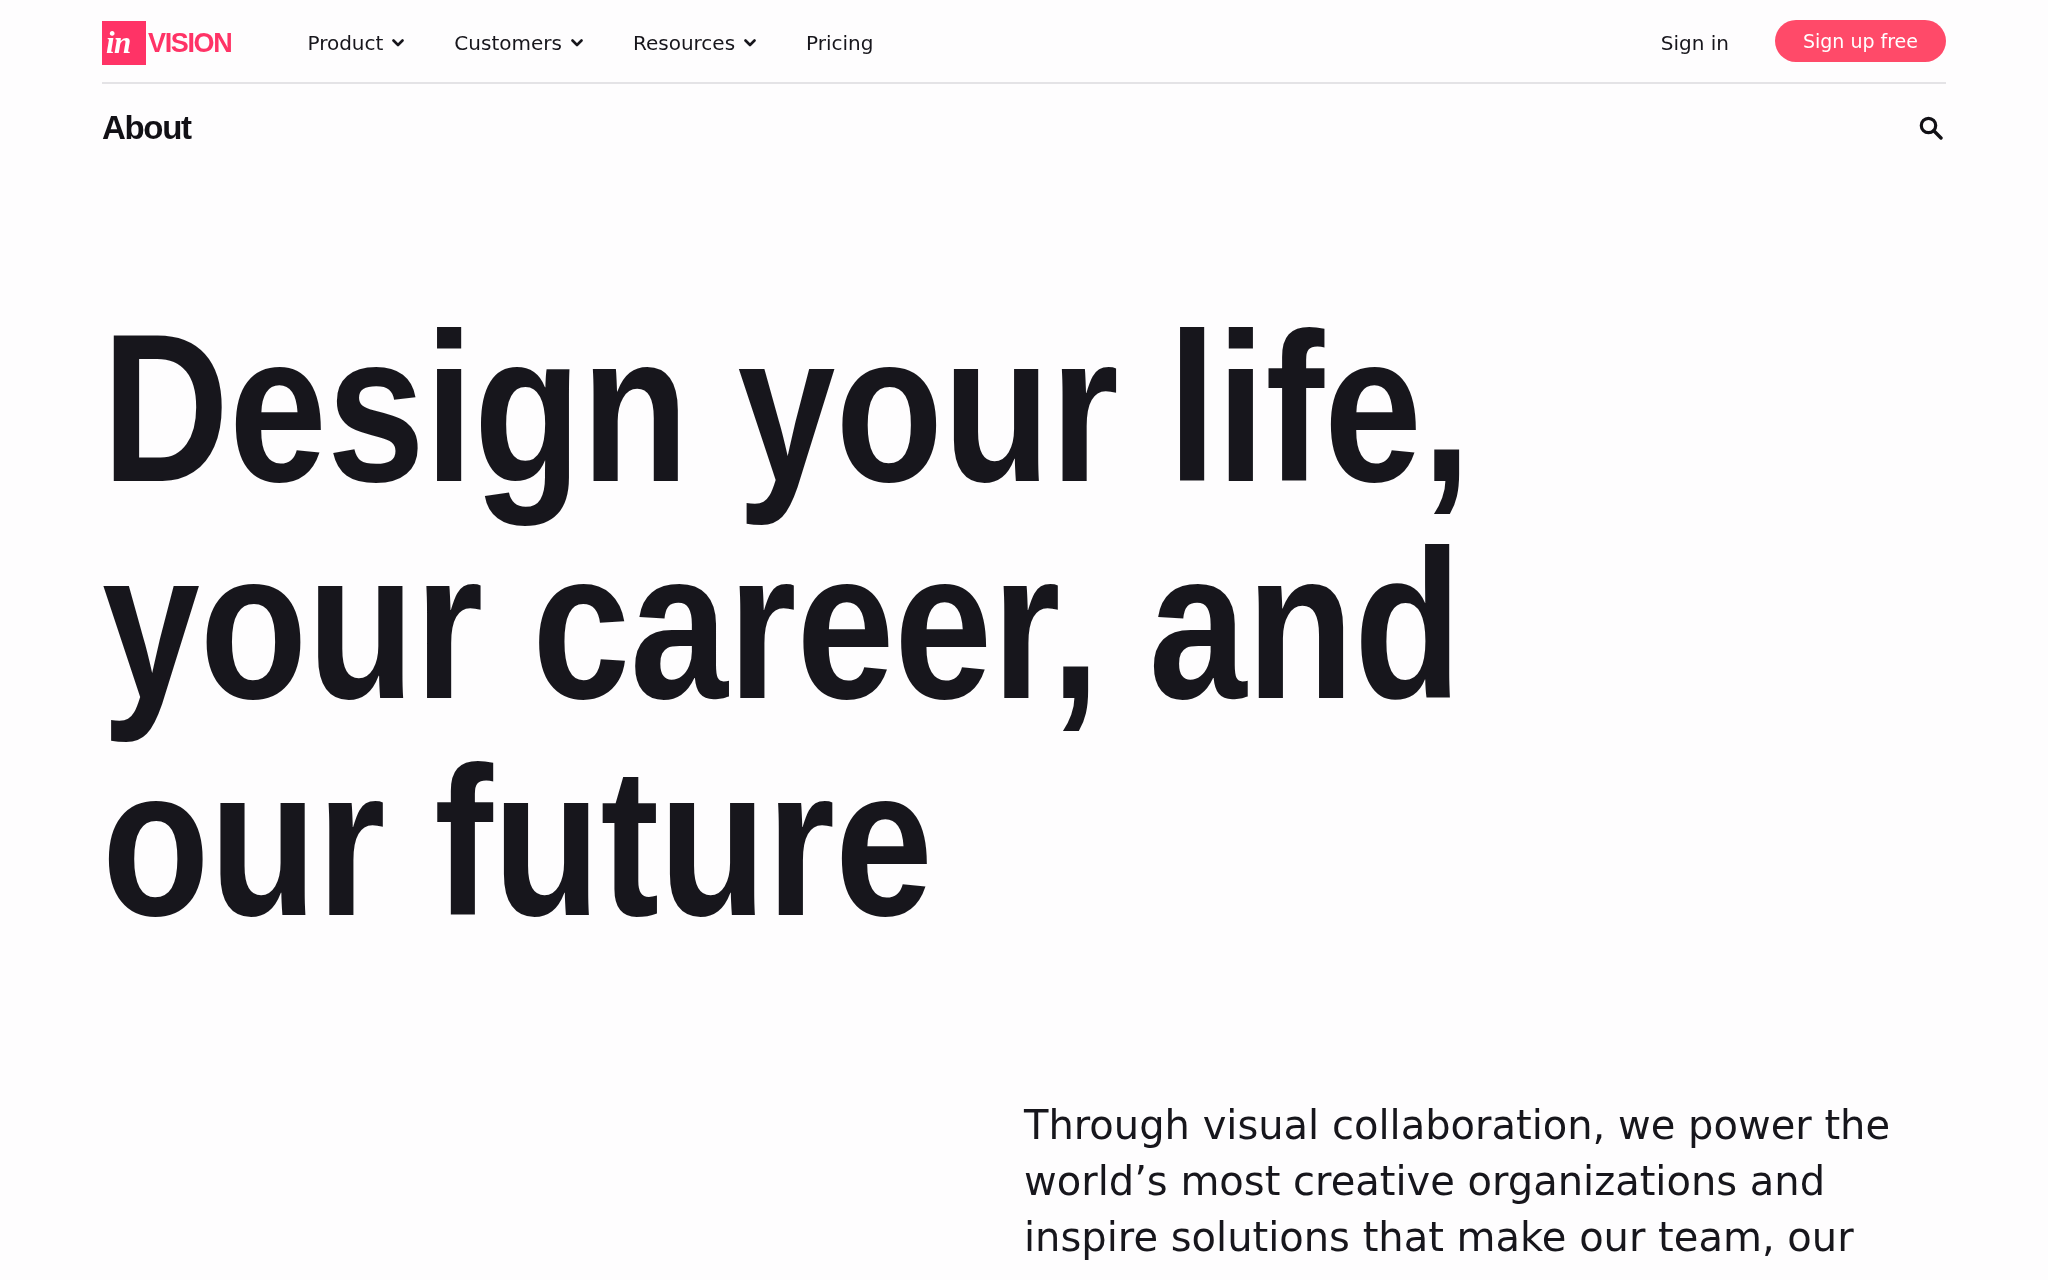 The height and width of the screenshot is (1280, 2048). I want to click on nav-menu-button: Product, so click(356, 43).